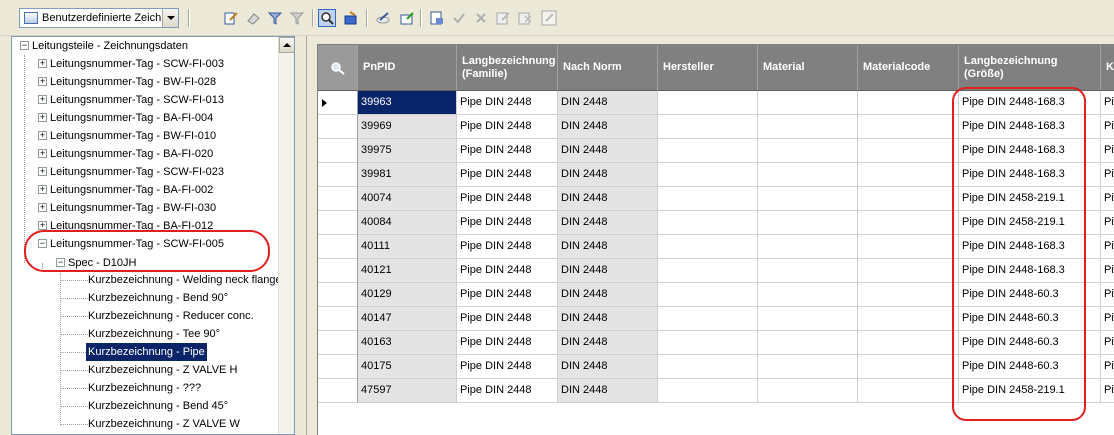  Describe the element at coordinates (147, 64) in the screenshot. I see `tree-item: + Leitungsnummer-Tag - SCW-FI-003` at that location.